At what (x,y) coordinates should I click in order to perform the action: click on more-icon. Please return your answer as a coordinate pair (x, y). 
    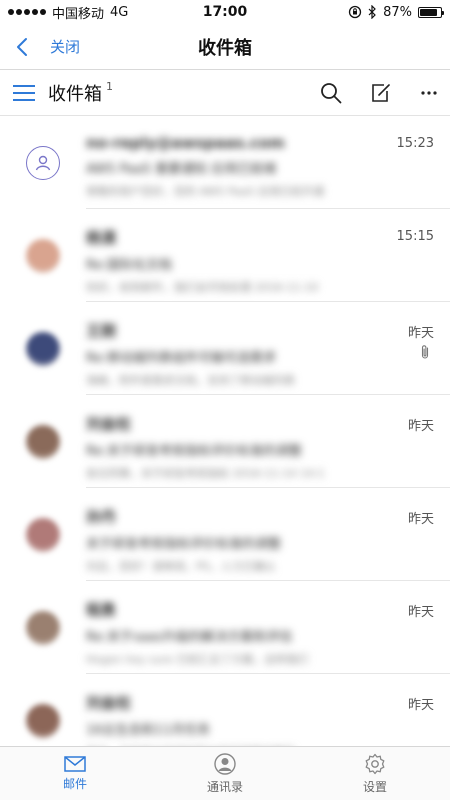
    Looking at the image, I should click on (429, 92).